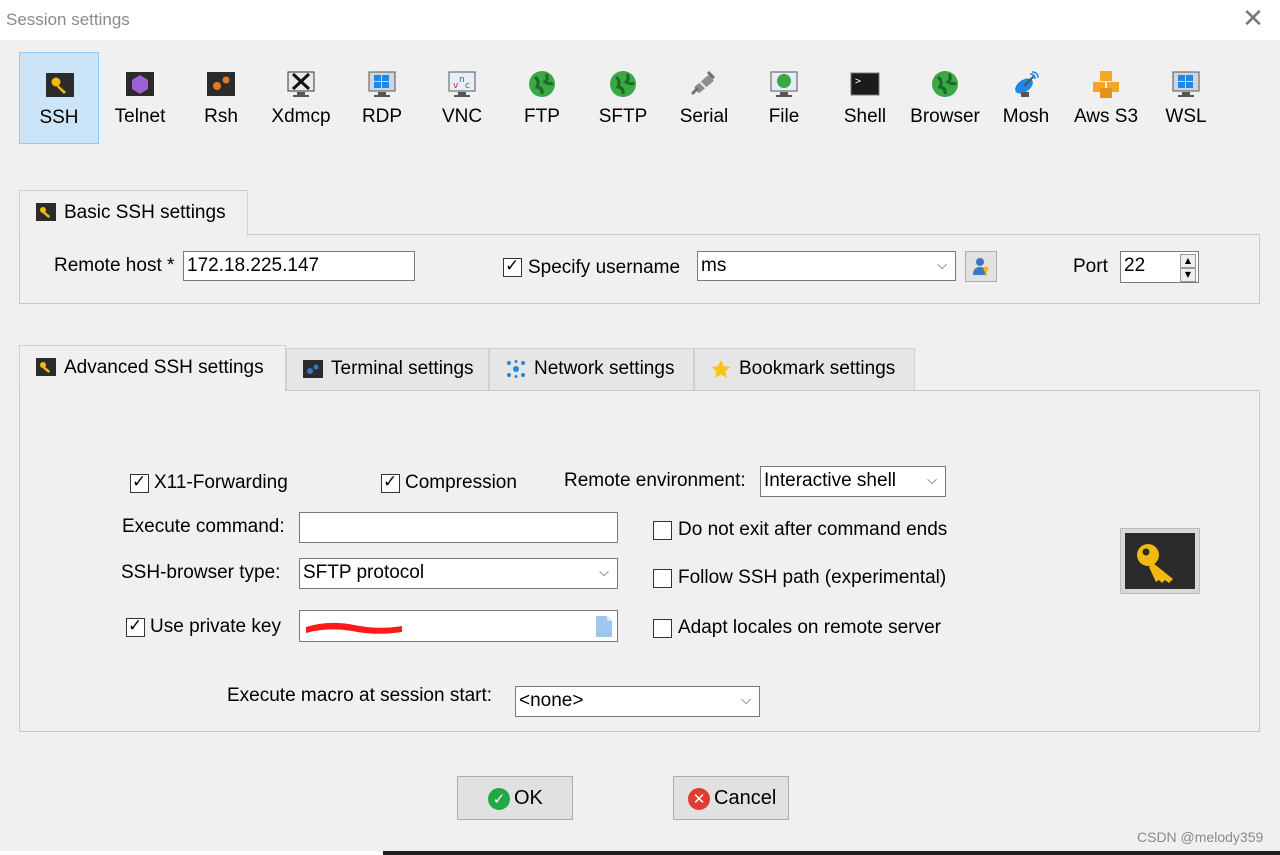 Image resolution: width=1280 pixels, height=855 pixels. What do you see at coordinates (817, 368) in the screenshot?
I see `tab-label: Bookmark settings` at bounding box center [817, 368].